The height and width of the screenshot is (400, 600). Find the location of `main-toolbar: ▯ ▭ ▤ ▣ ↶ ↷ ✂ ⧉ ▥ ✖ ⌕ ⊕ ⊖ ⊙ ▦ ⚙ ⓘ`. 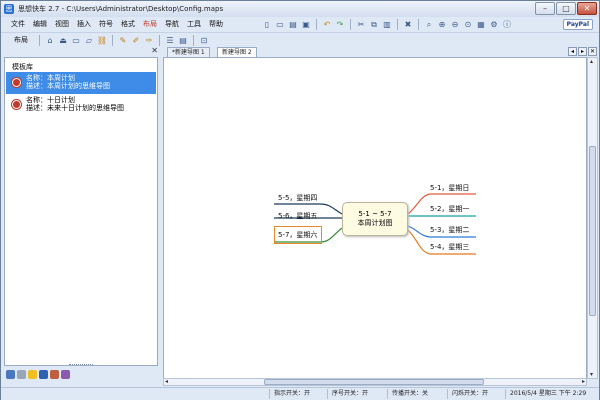

main-toolbar: ▯ ▭ ▤ ▣ ↶ ↷ ✂ ⧉ ▥ ✖ ⌕ ⊕ ⊖ ⊙ ▦ ⚙ ⓘ is located at coordinates (387, 25).